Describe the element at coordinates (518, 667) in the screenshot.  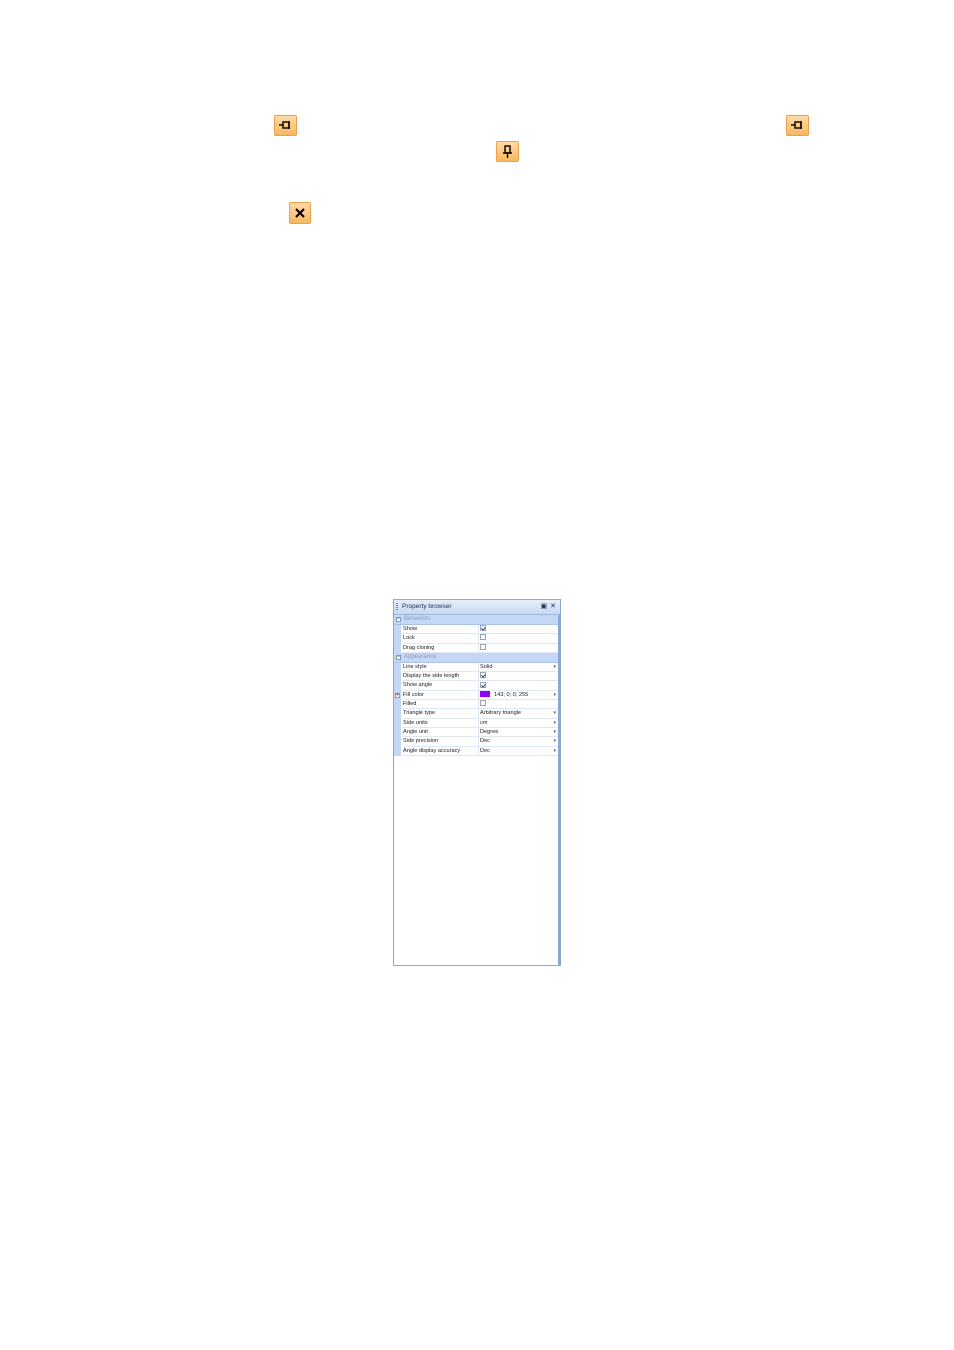
I see `property-value-cell: Solid ▾` at that location.